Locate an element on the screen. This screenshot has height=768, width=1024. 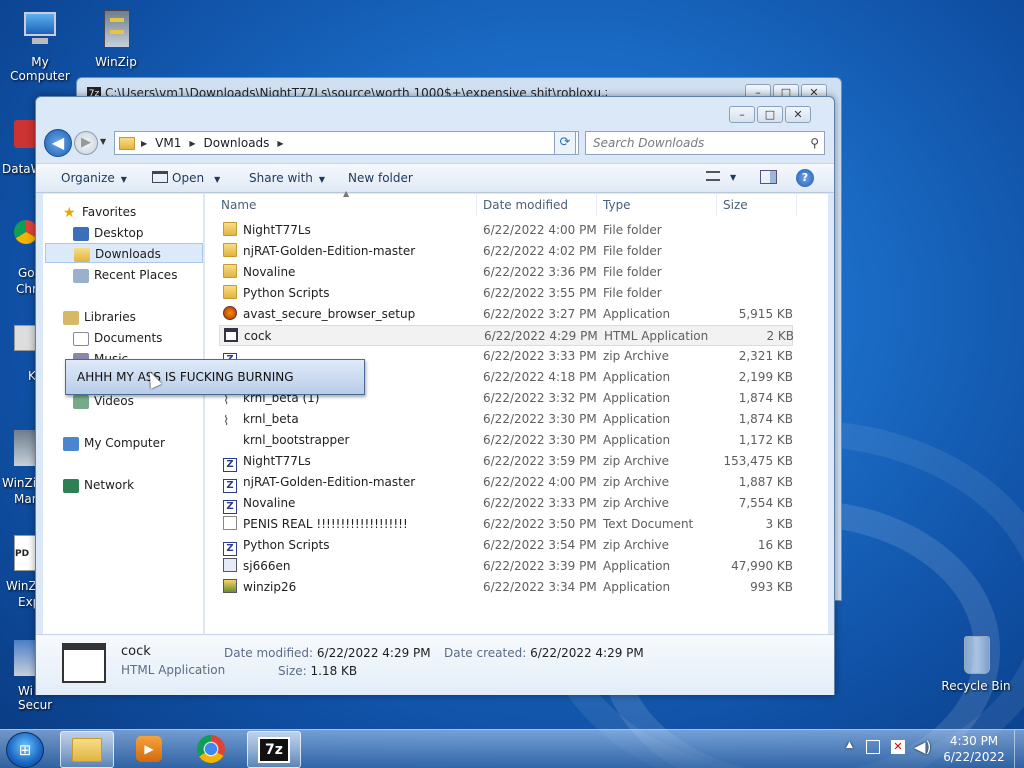
file-name: njRAT-Golden-Edition-master is located at coordinates (348, 251).